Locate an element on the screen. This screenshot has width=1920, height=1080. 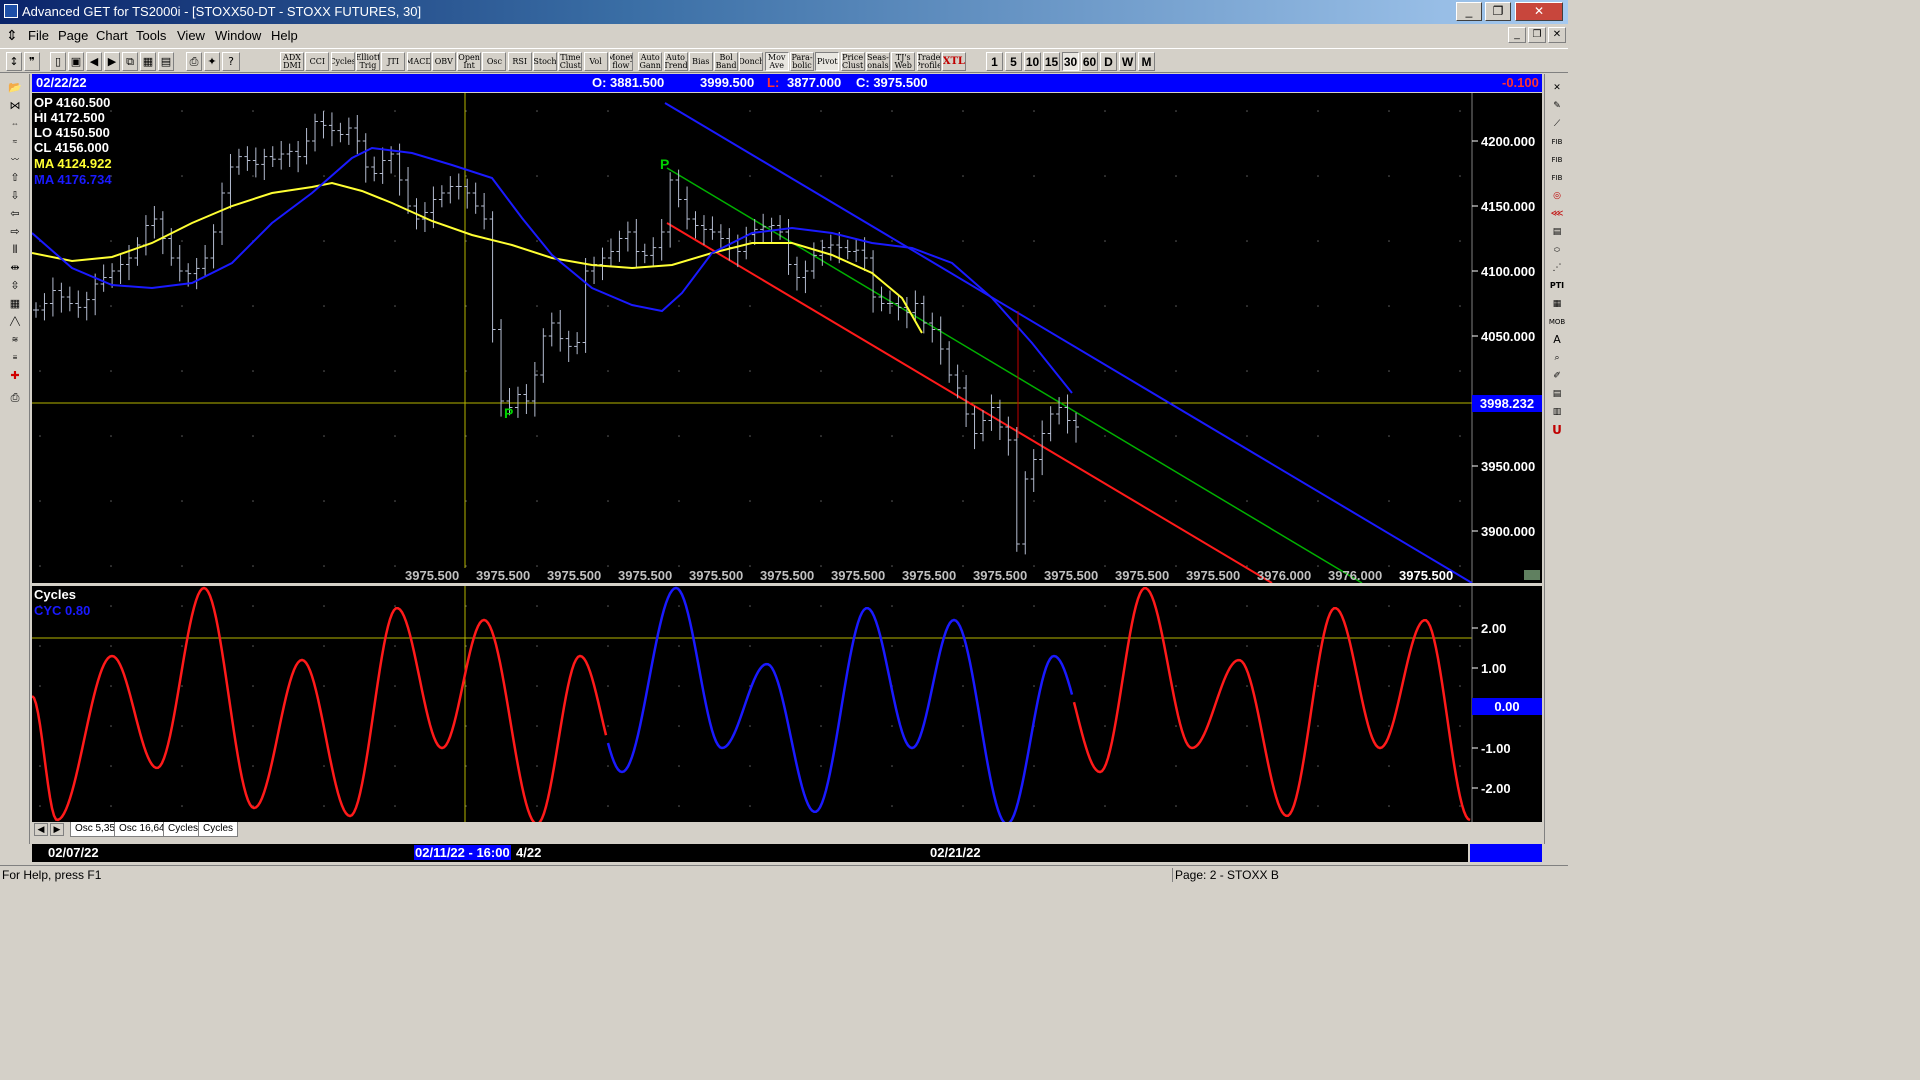
indicator-button-mov-ave: Mov Ave is located at coordinates (776, 61).